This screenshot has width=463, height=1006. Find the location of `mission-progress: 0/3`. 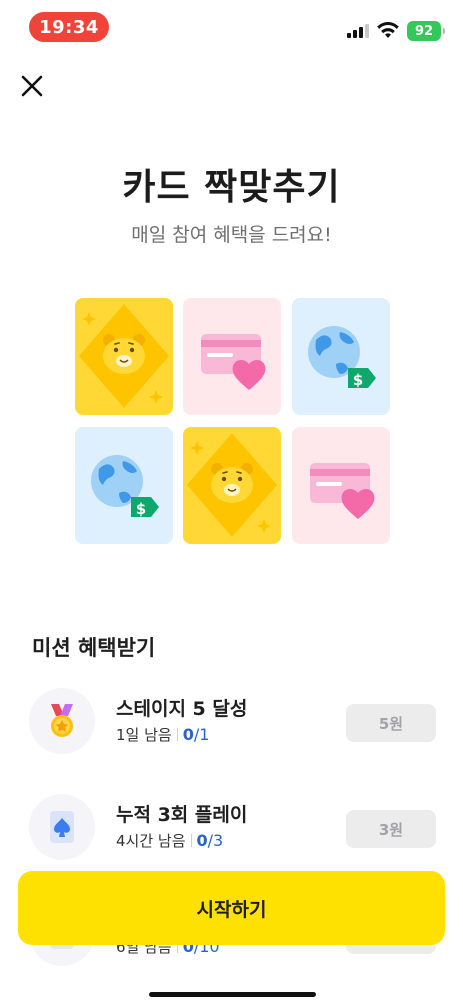

mission-progress: 0/3 is located at coordinates (210, 840).